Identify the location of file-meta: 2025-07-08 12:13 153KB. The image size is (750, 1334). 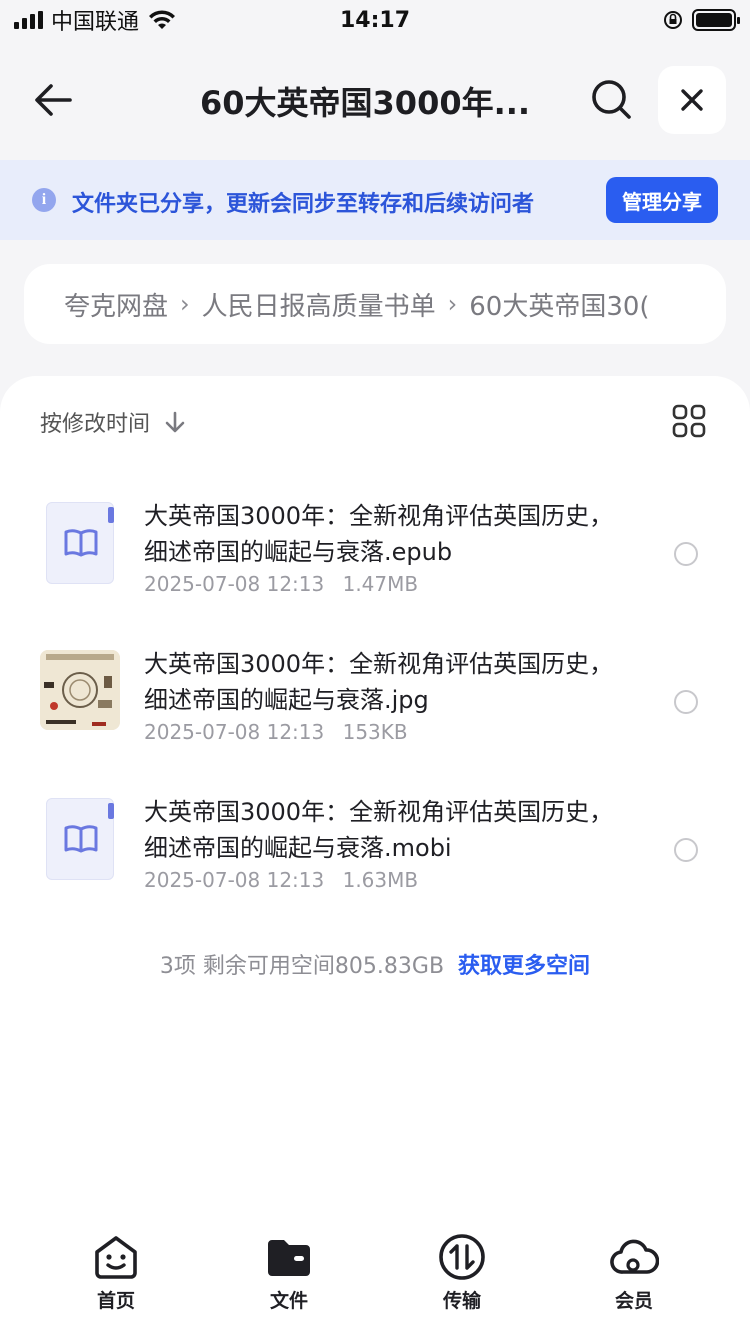
(276, 732).